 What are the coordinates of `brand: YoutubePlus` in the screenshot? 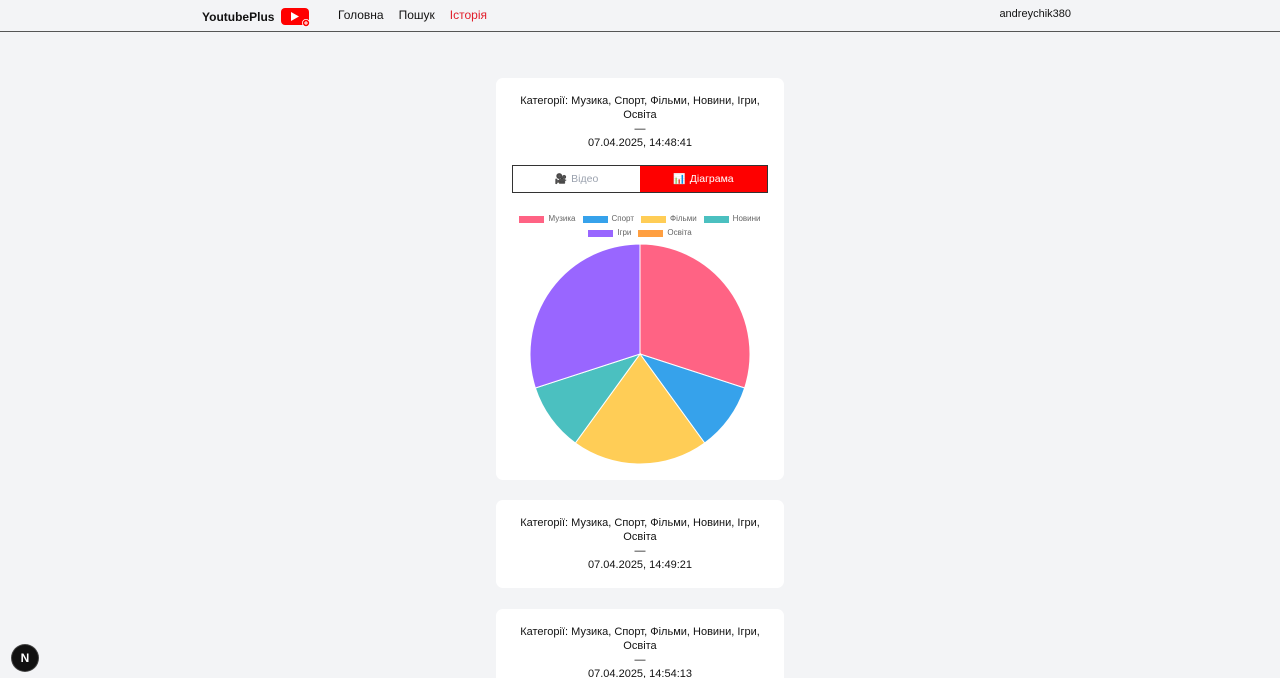 It's located at (256, 17).